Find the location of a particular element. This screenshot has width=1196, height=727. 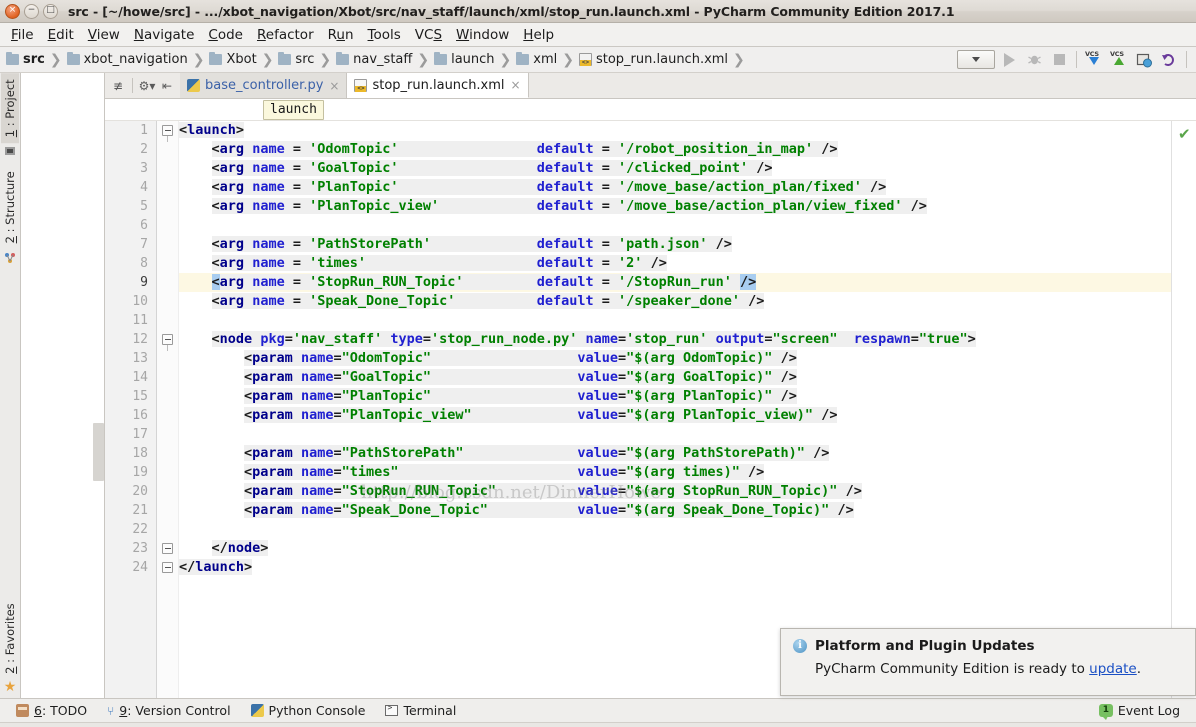

line-number-gutter: 1 2 3 4 5 6 7 8 9 10 11 12 13 14 15 16 17 18 19 20 21 22 23 24 is located at coordinates (131, 409).